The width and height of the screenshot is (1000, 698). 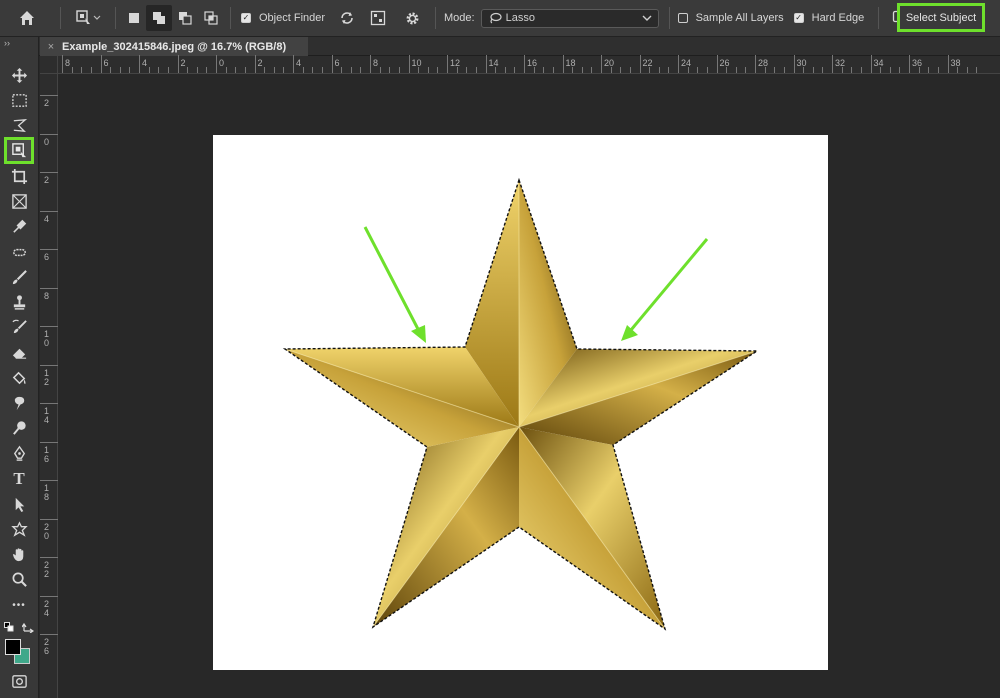 I want to click on clone-stamp-tool, so click(x=19, y=302).